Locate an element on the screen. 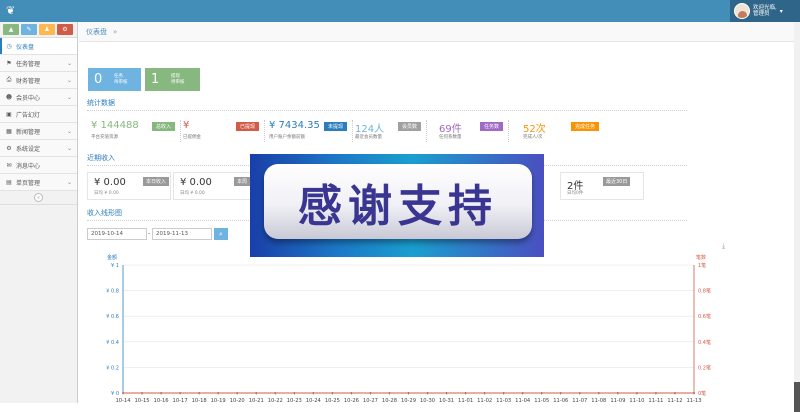 The height and width of the screenshot is (412, 800). x-tick-label: 10-27 is located at coordinates (370, 400).